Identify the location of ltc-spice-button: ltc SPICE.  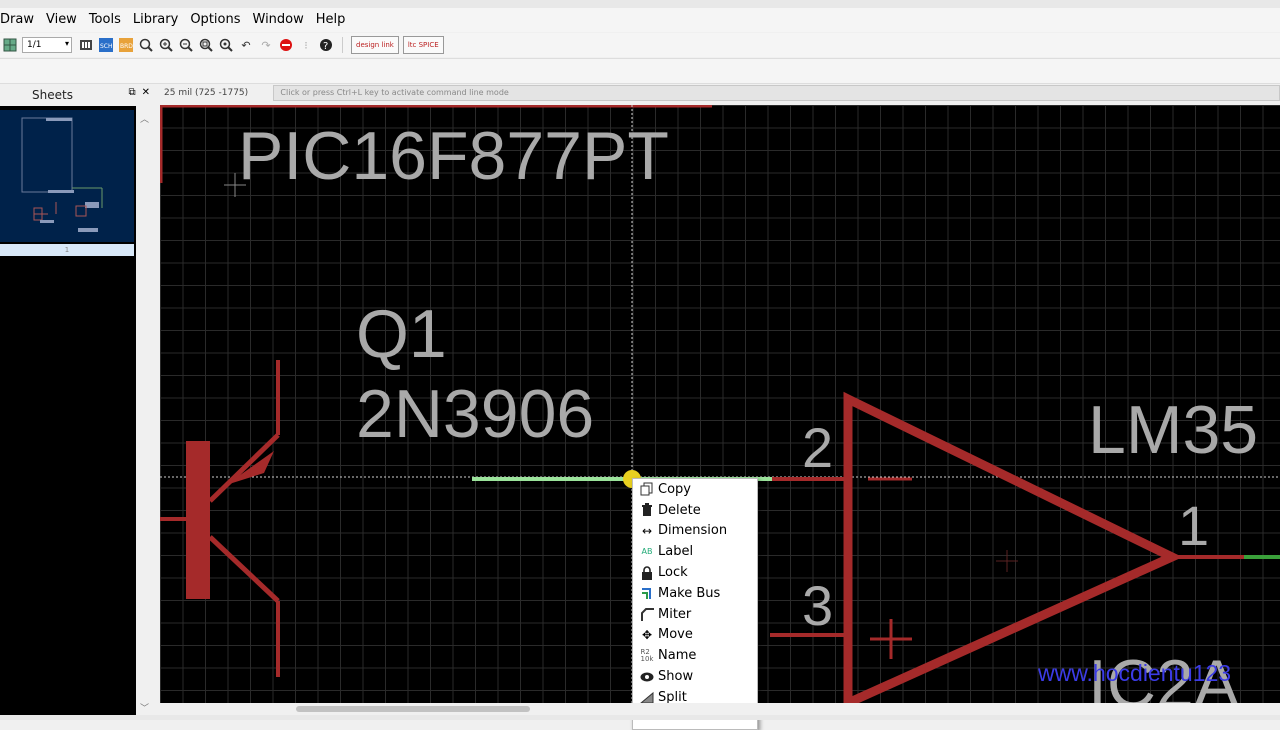
(423, 45).